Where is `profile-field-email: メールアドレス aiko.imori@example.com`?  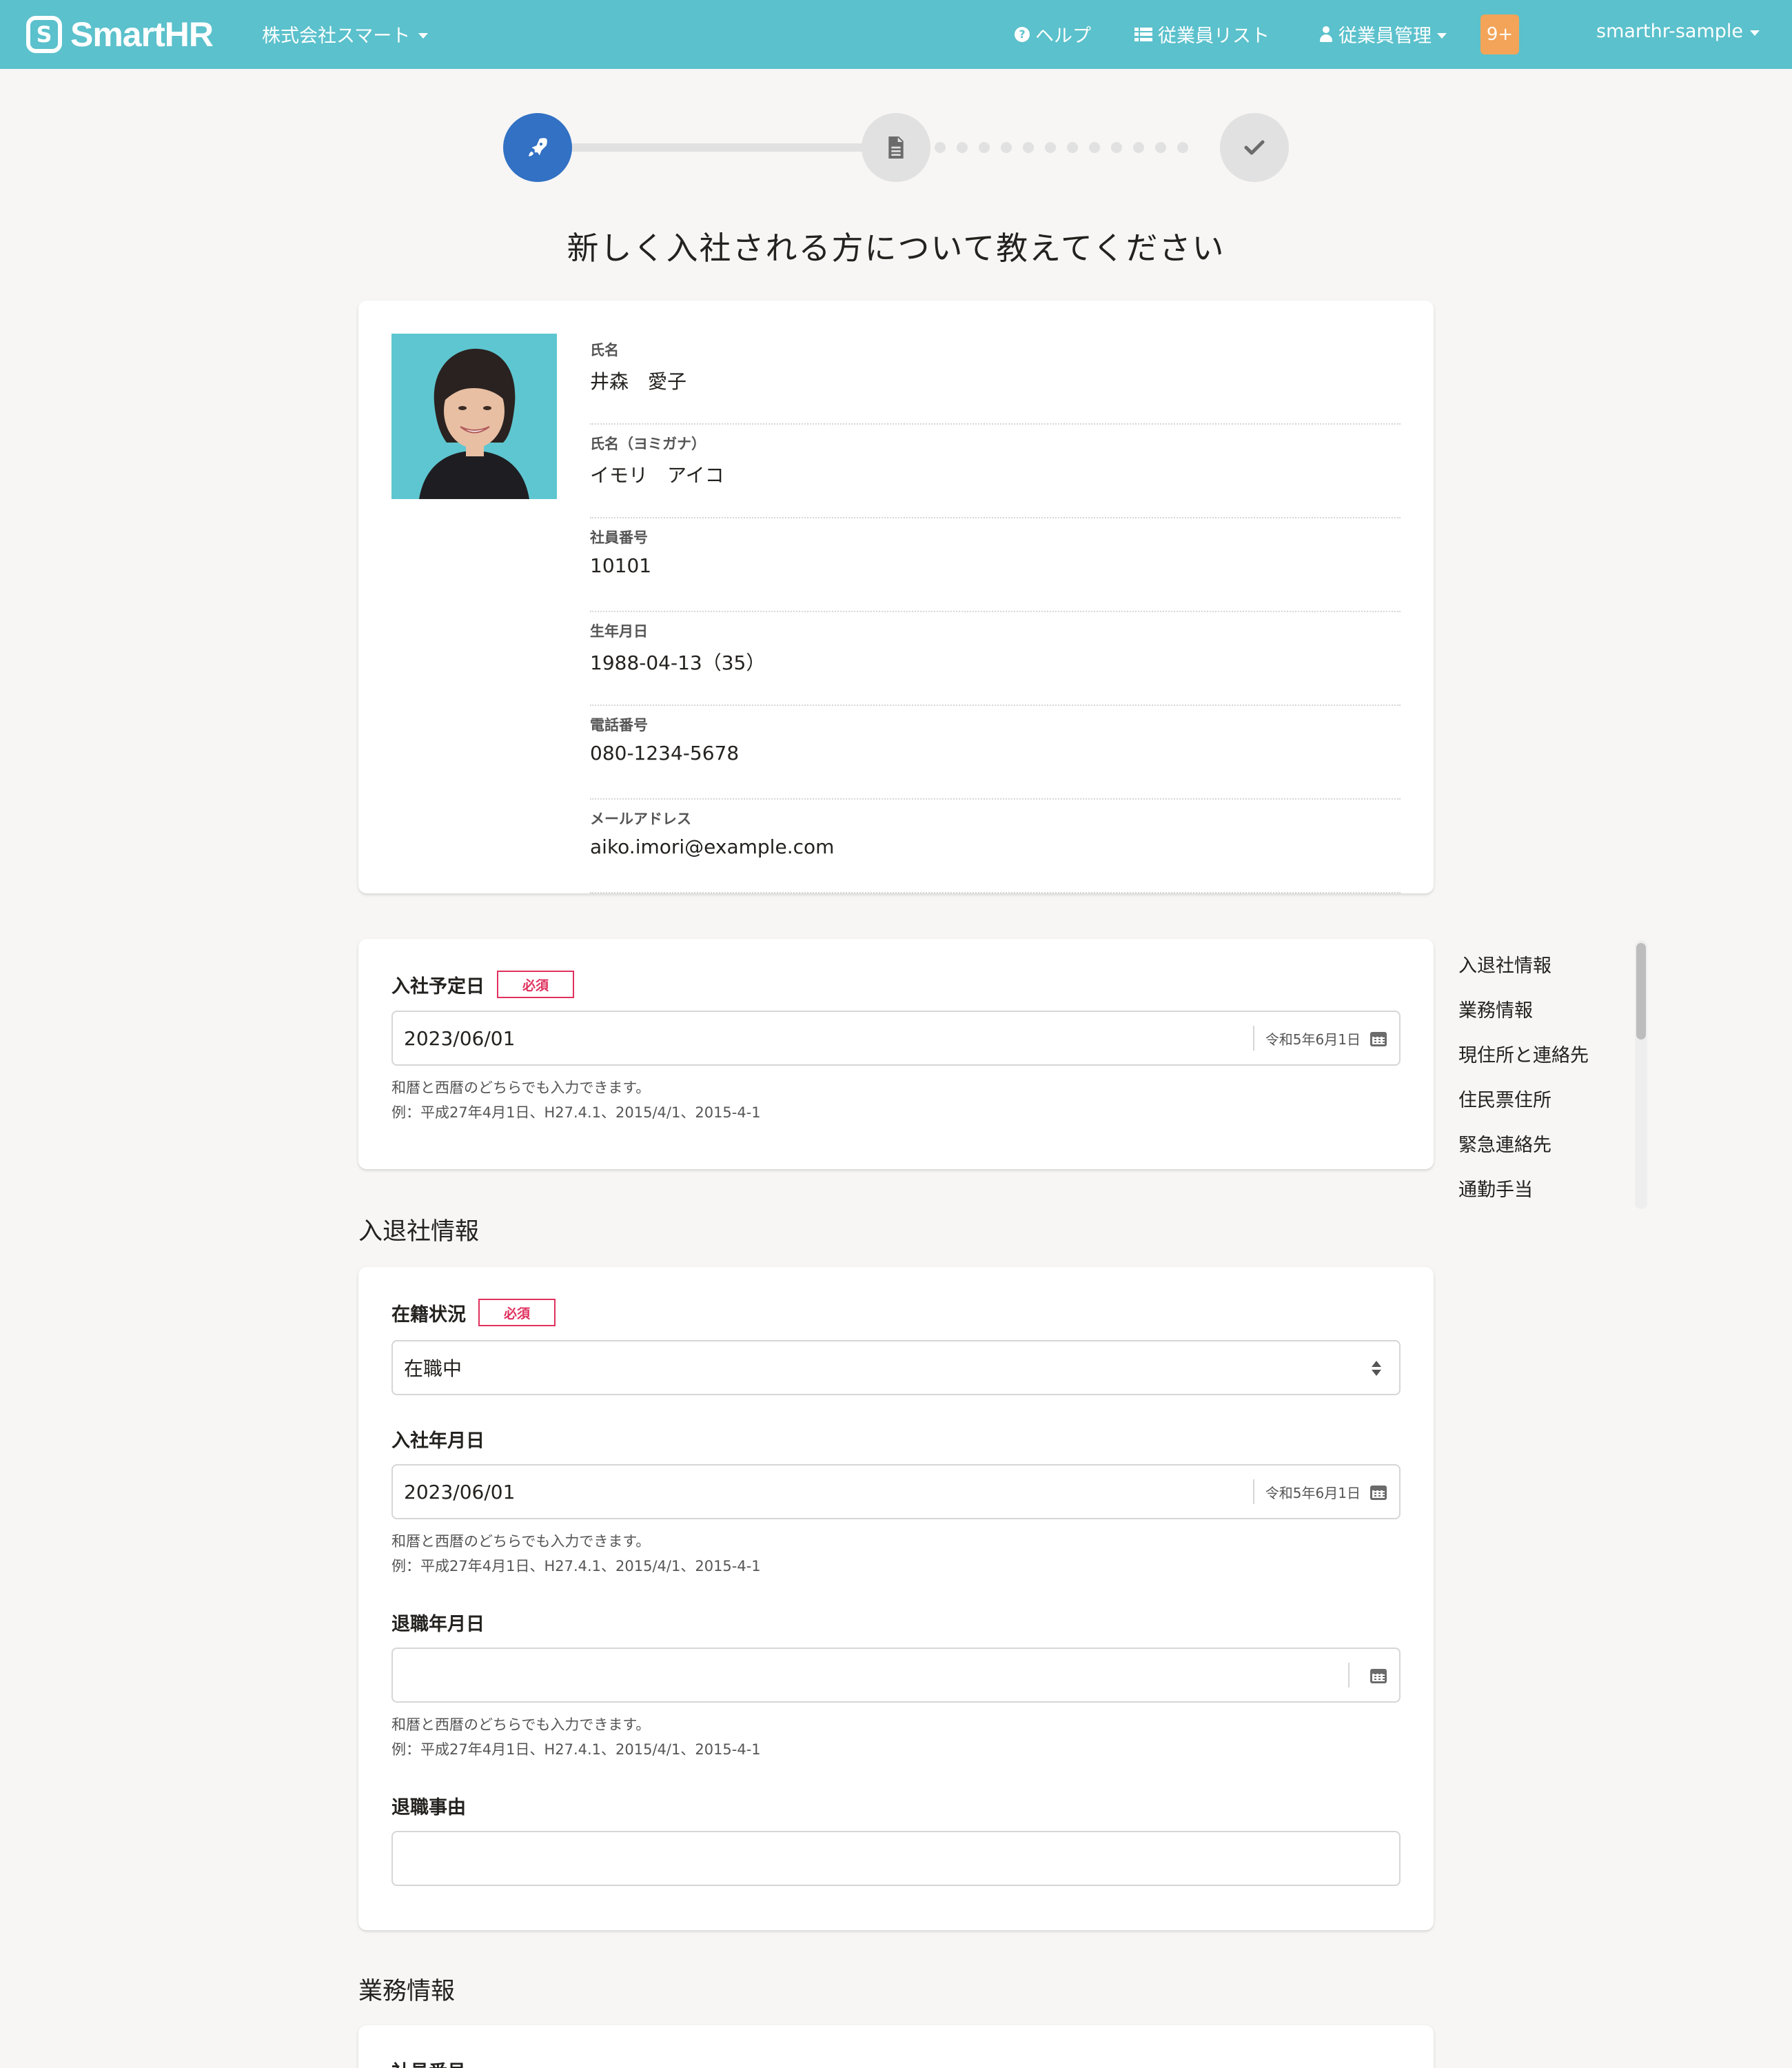
profile-field-email: メールアドレス aiko.imori@example.com is located at coordinates (996, 846).